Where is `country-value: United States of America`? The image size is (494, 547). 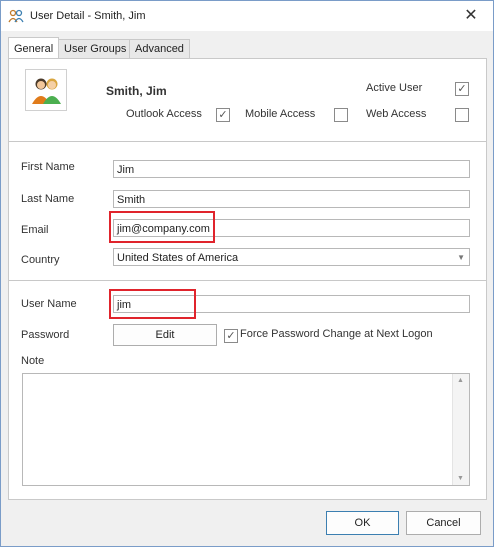
country-value: United States of America is located at coordinates (178, 258).